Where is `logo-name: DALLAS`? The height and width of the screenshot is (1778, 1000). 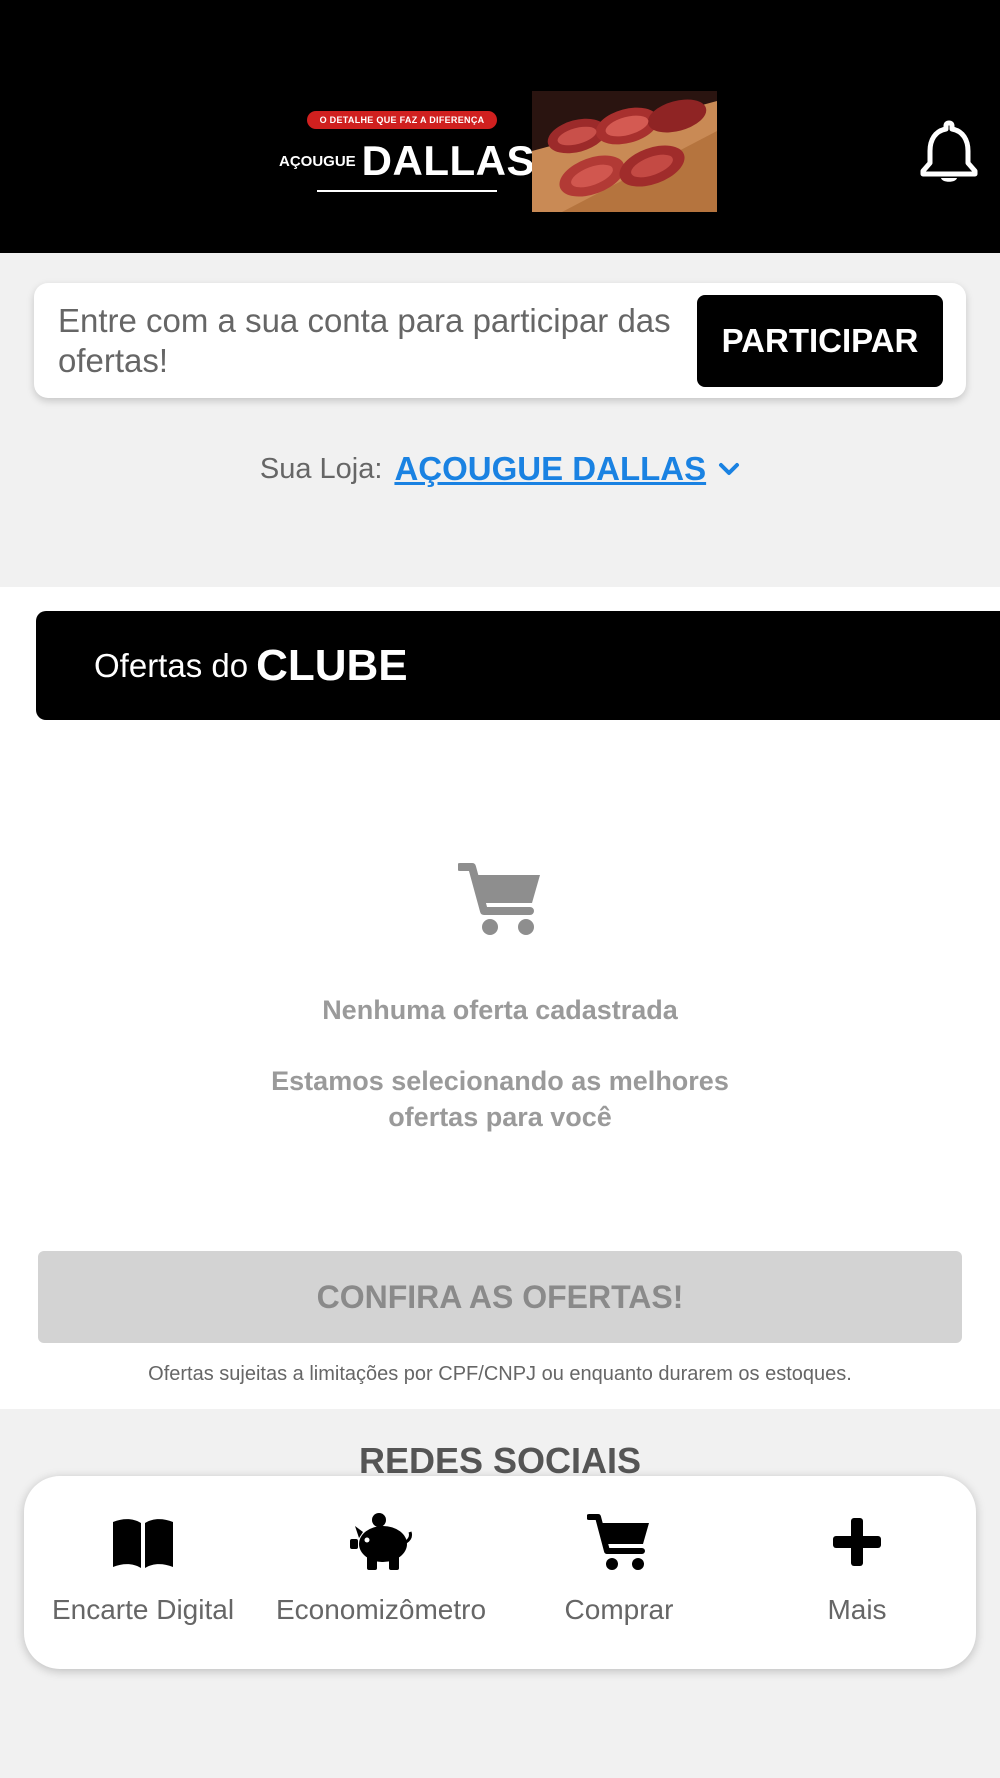 logo-name: DALLAS is located at coordinates (448, 160).